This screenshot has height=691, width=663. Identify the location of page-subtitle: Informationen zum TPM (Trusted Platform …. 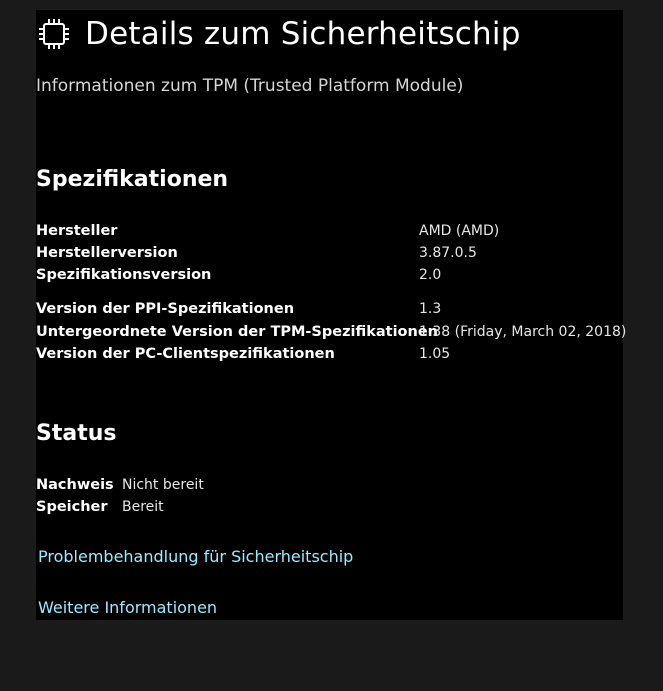
(250, 86).